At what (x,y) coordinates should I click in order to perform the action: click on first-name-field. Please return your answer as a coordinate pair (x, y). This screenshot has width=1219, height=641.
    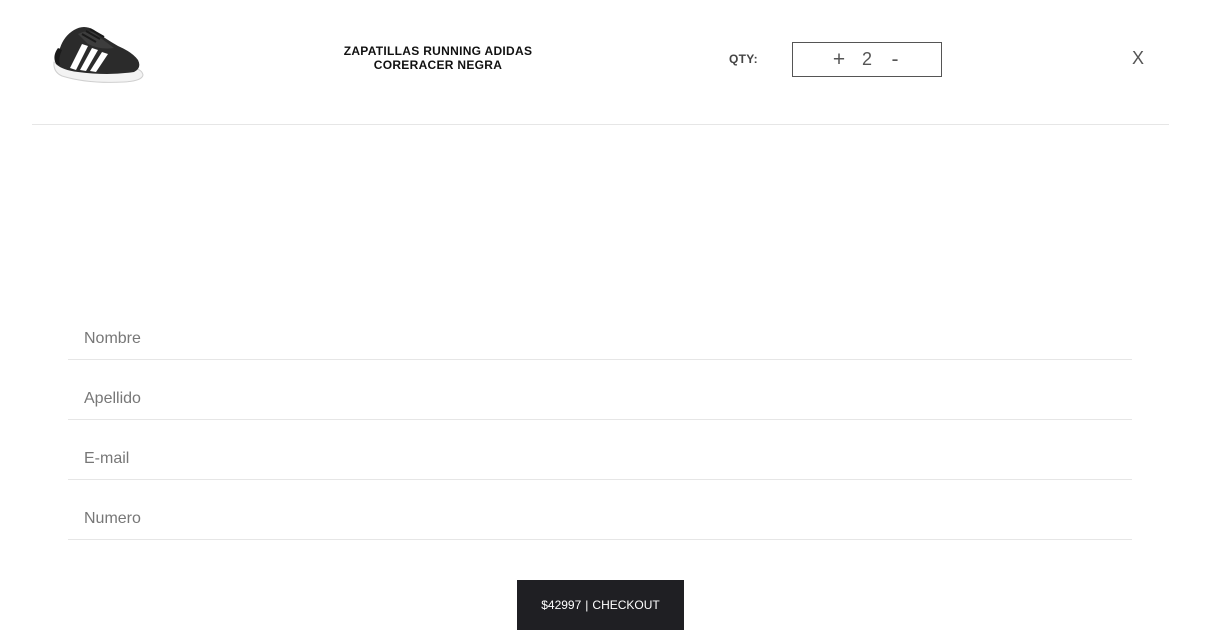
    Looking at the image, I should click on (600, 330).